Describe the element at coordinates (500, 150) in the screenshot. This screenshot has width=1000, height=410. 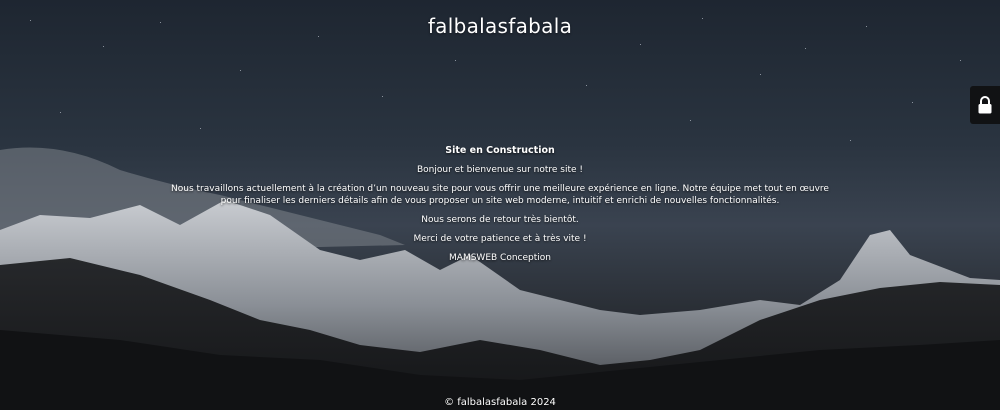
I see `construction-heading: Site en Construction` at that location.